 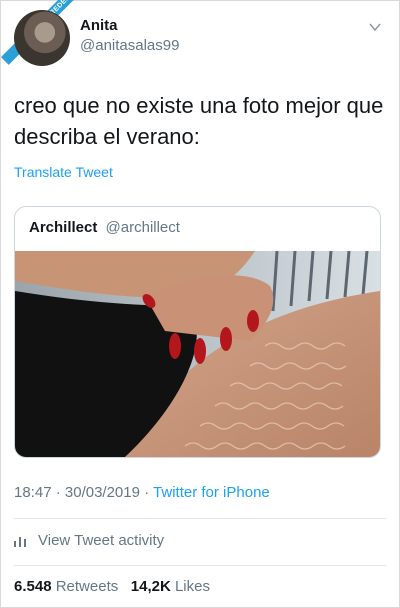 I want to click on view-tweet-activity: View Tweet activity, so click(x=89, y=540).